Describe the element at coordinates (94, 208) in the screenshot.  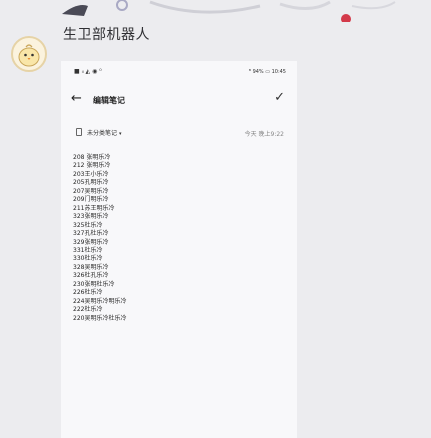
I see `note-line: 211苏王明乐冷` at that location.